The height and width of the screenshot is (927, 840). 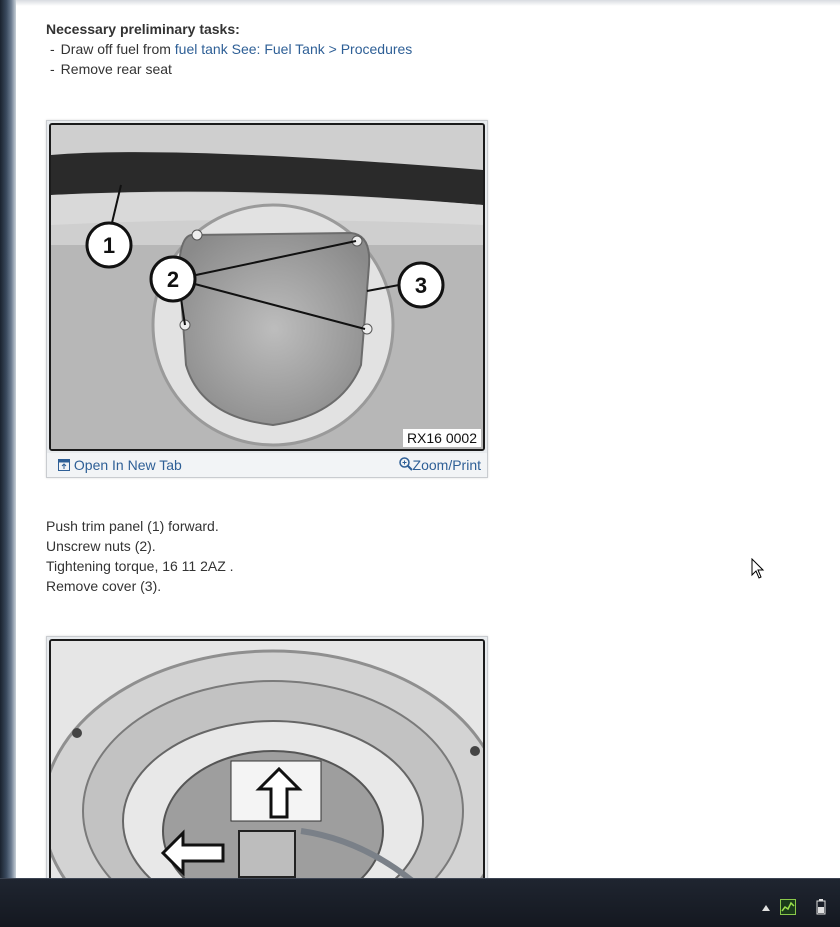 What do you see at coordinates (758, 568) in the screenshot?
I see `mouse-cursor-icon` at bounding box center [758, 568].